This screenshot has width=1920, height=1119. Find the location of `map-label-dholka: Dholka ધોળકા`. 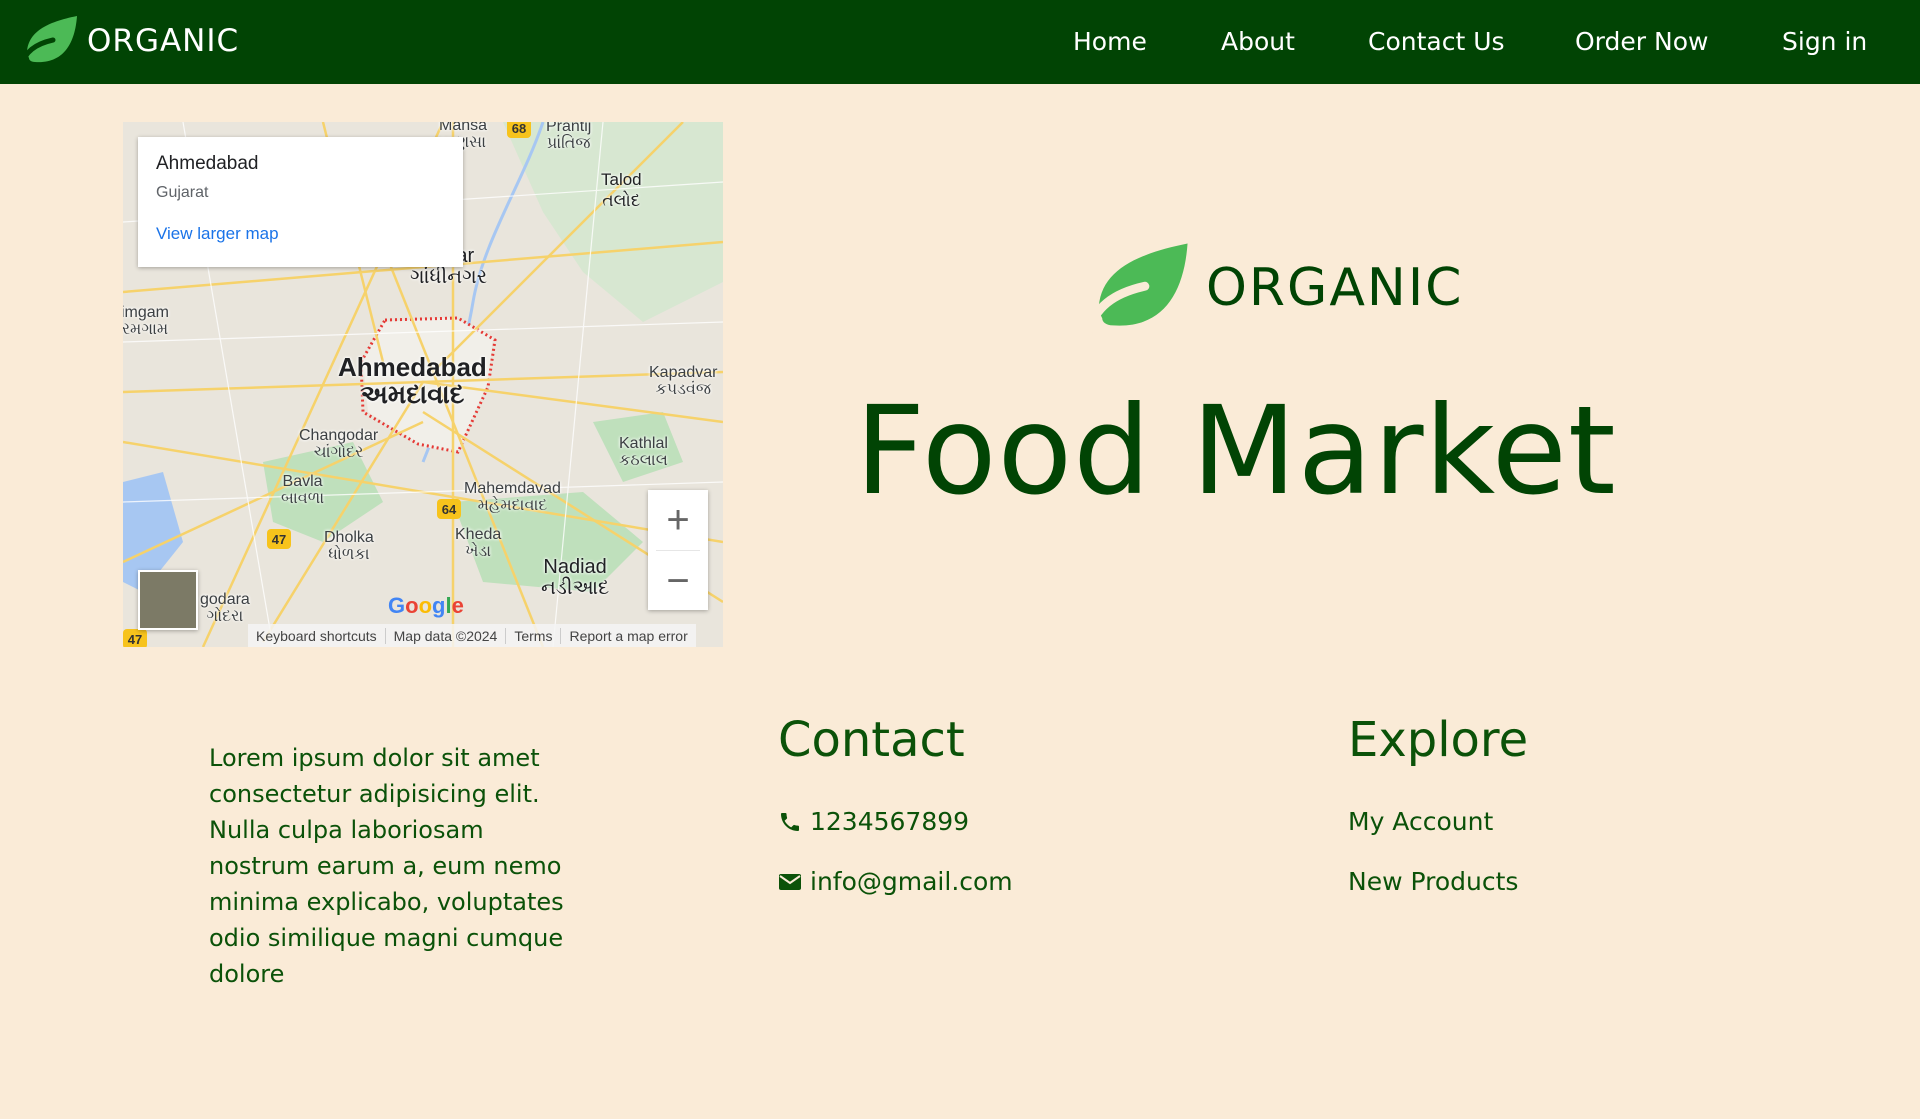

map-label-dholka: Dholka ધોળકા is located at coordinates (349, 546).